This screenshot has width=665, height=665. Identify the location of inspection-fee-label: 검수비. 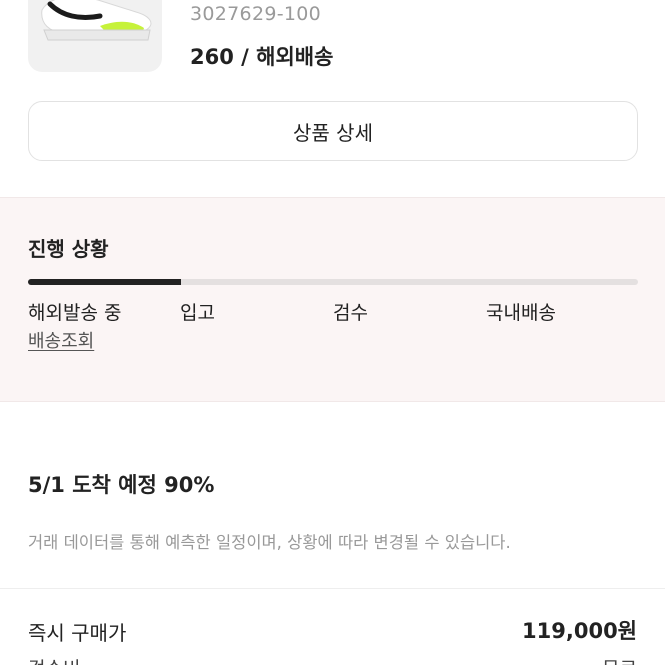
(54, 659).